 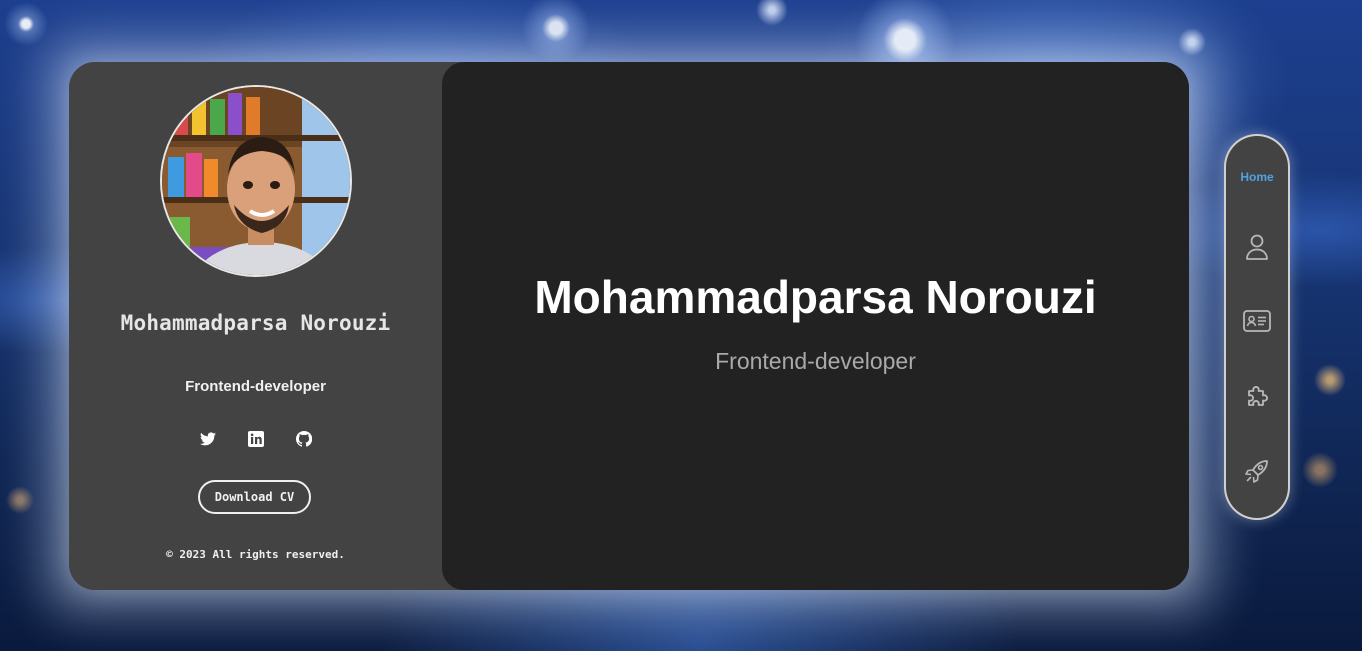 I want to click on linkedin-icon, so click(x=256, y=439).